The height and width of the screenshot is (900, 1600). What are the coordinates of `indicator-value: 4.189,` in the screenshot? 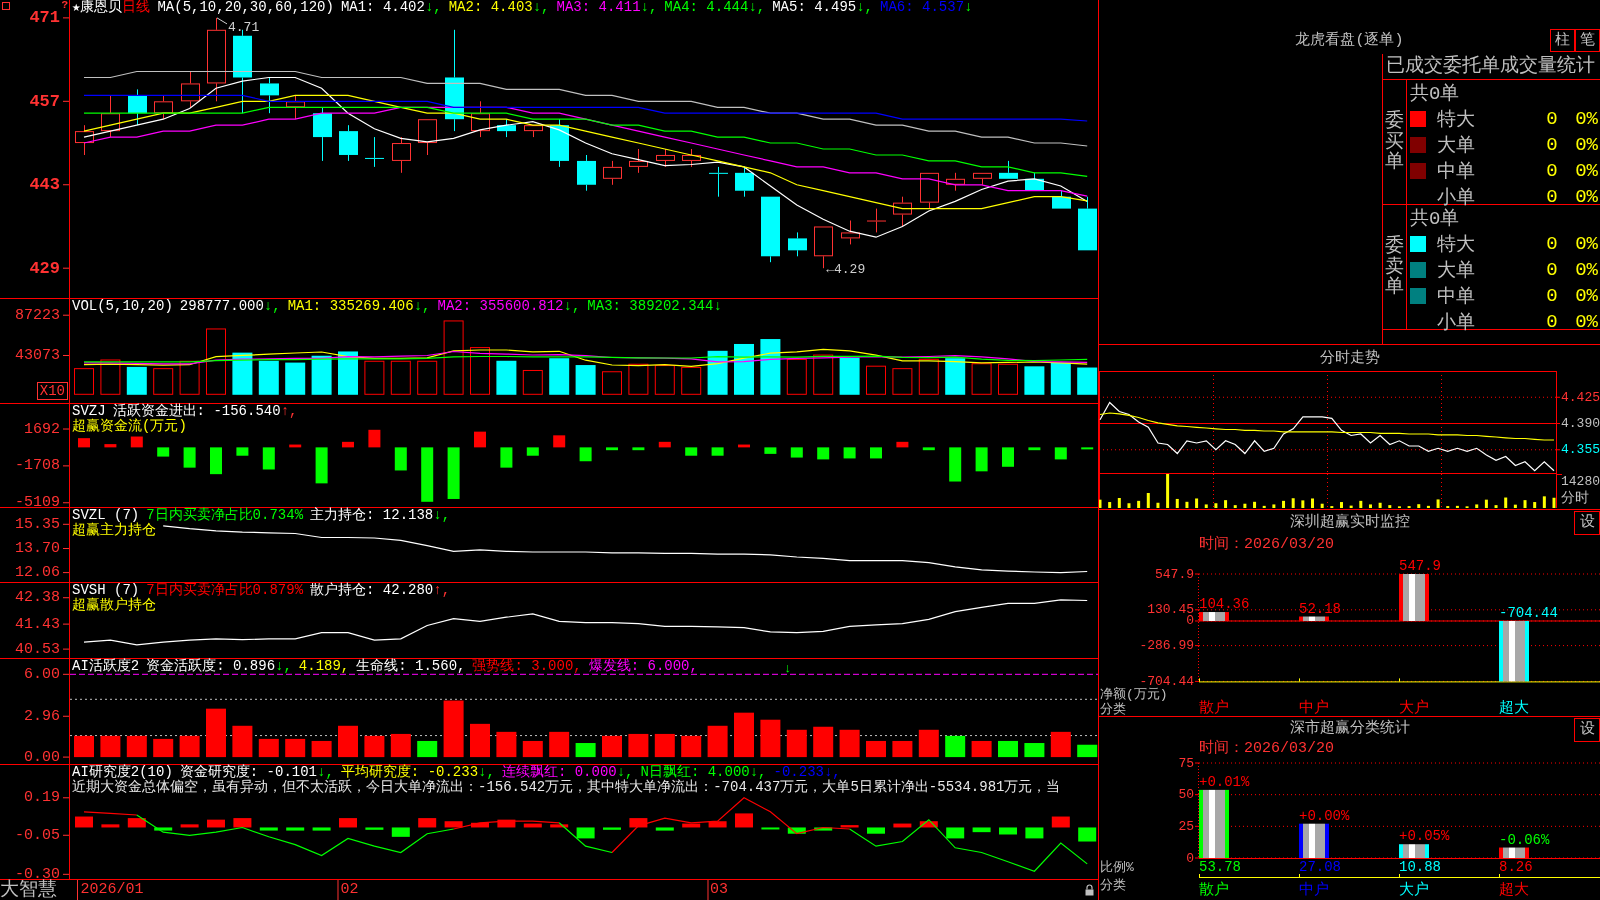 It's located at (324, 666).